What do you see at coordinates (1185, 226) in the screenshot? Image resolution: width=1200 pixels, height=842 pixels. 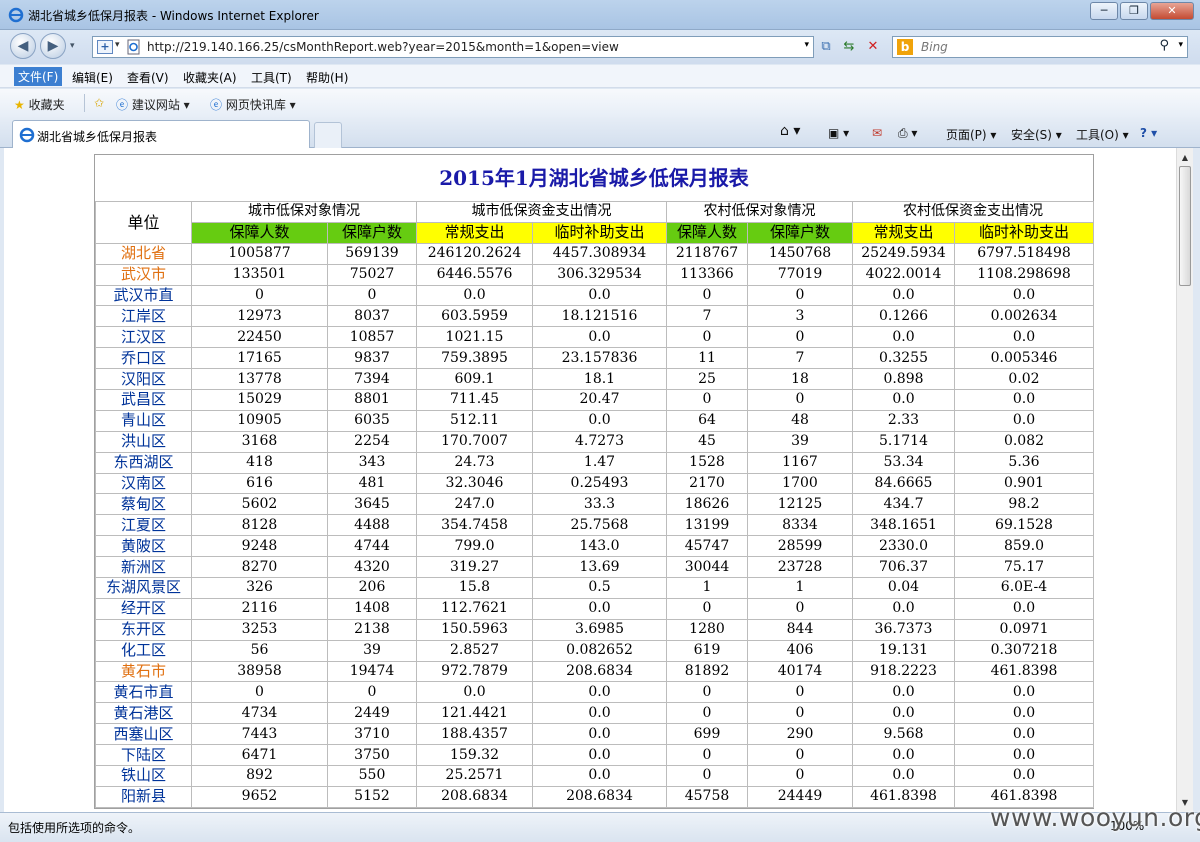 I see `scroll-thumb` at bounding box center [1185, 226].